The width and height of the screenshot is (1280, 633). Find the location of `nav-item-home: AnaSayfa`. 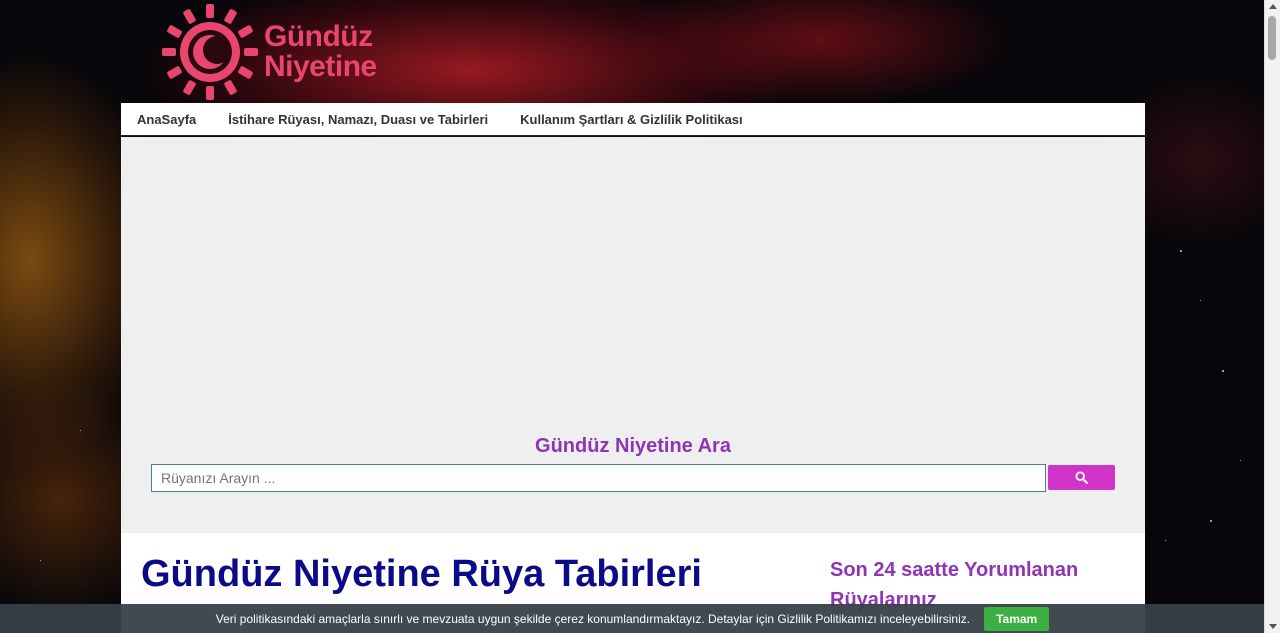

nav-item-home: AnaSayfa is located at coordinates (166, 119).